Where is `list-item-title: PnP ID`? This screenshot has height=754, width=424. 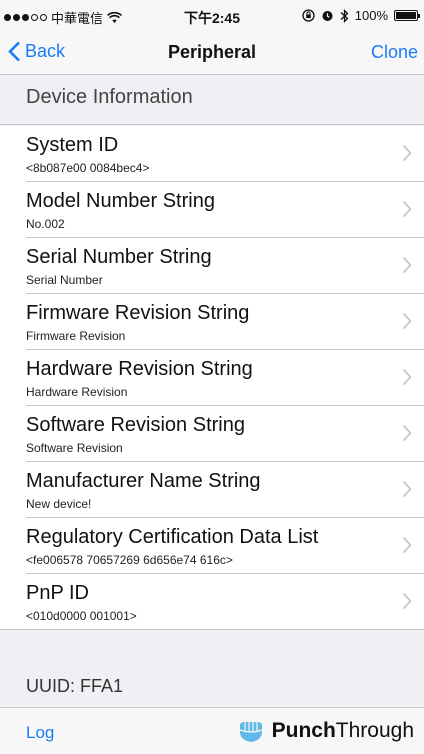 list-item-title: PnP ID is located at coordinates (57, 593).